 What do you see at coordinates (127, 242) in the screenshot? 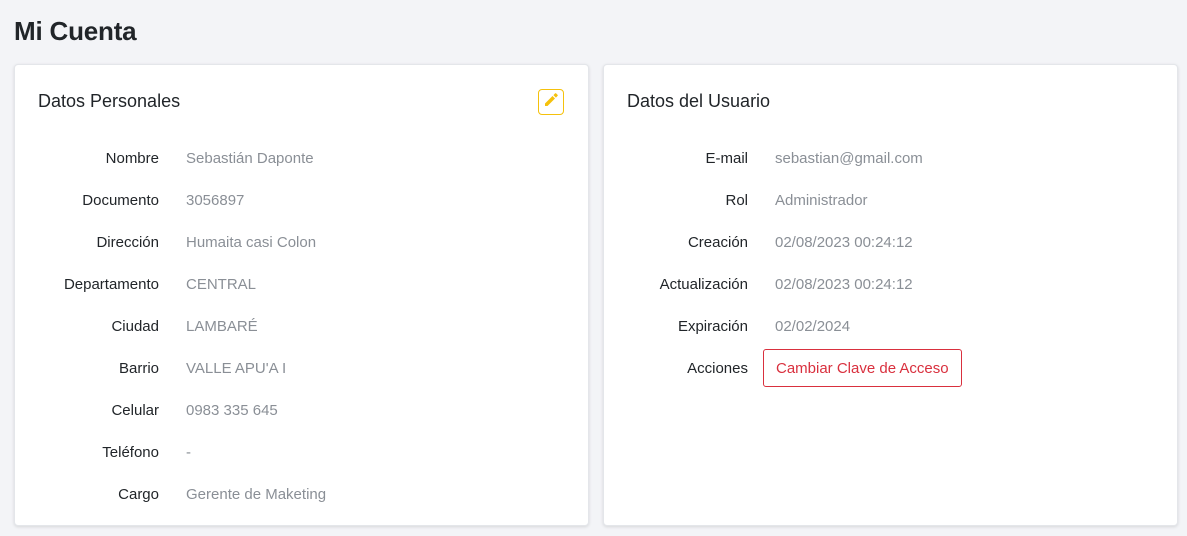
I see `field-label: Dirección` at bounding box center [127, 242].